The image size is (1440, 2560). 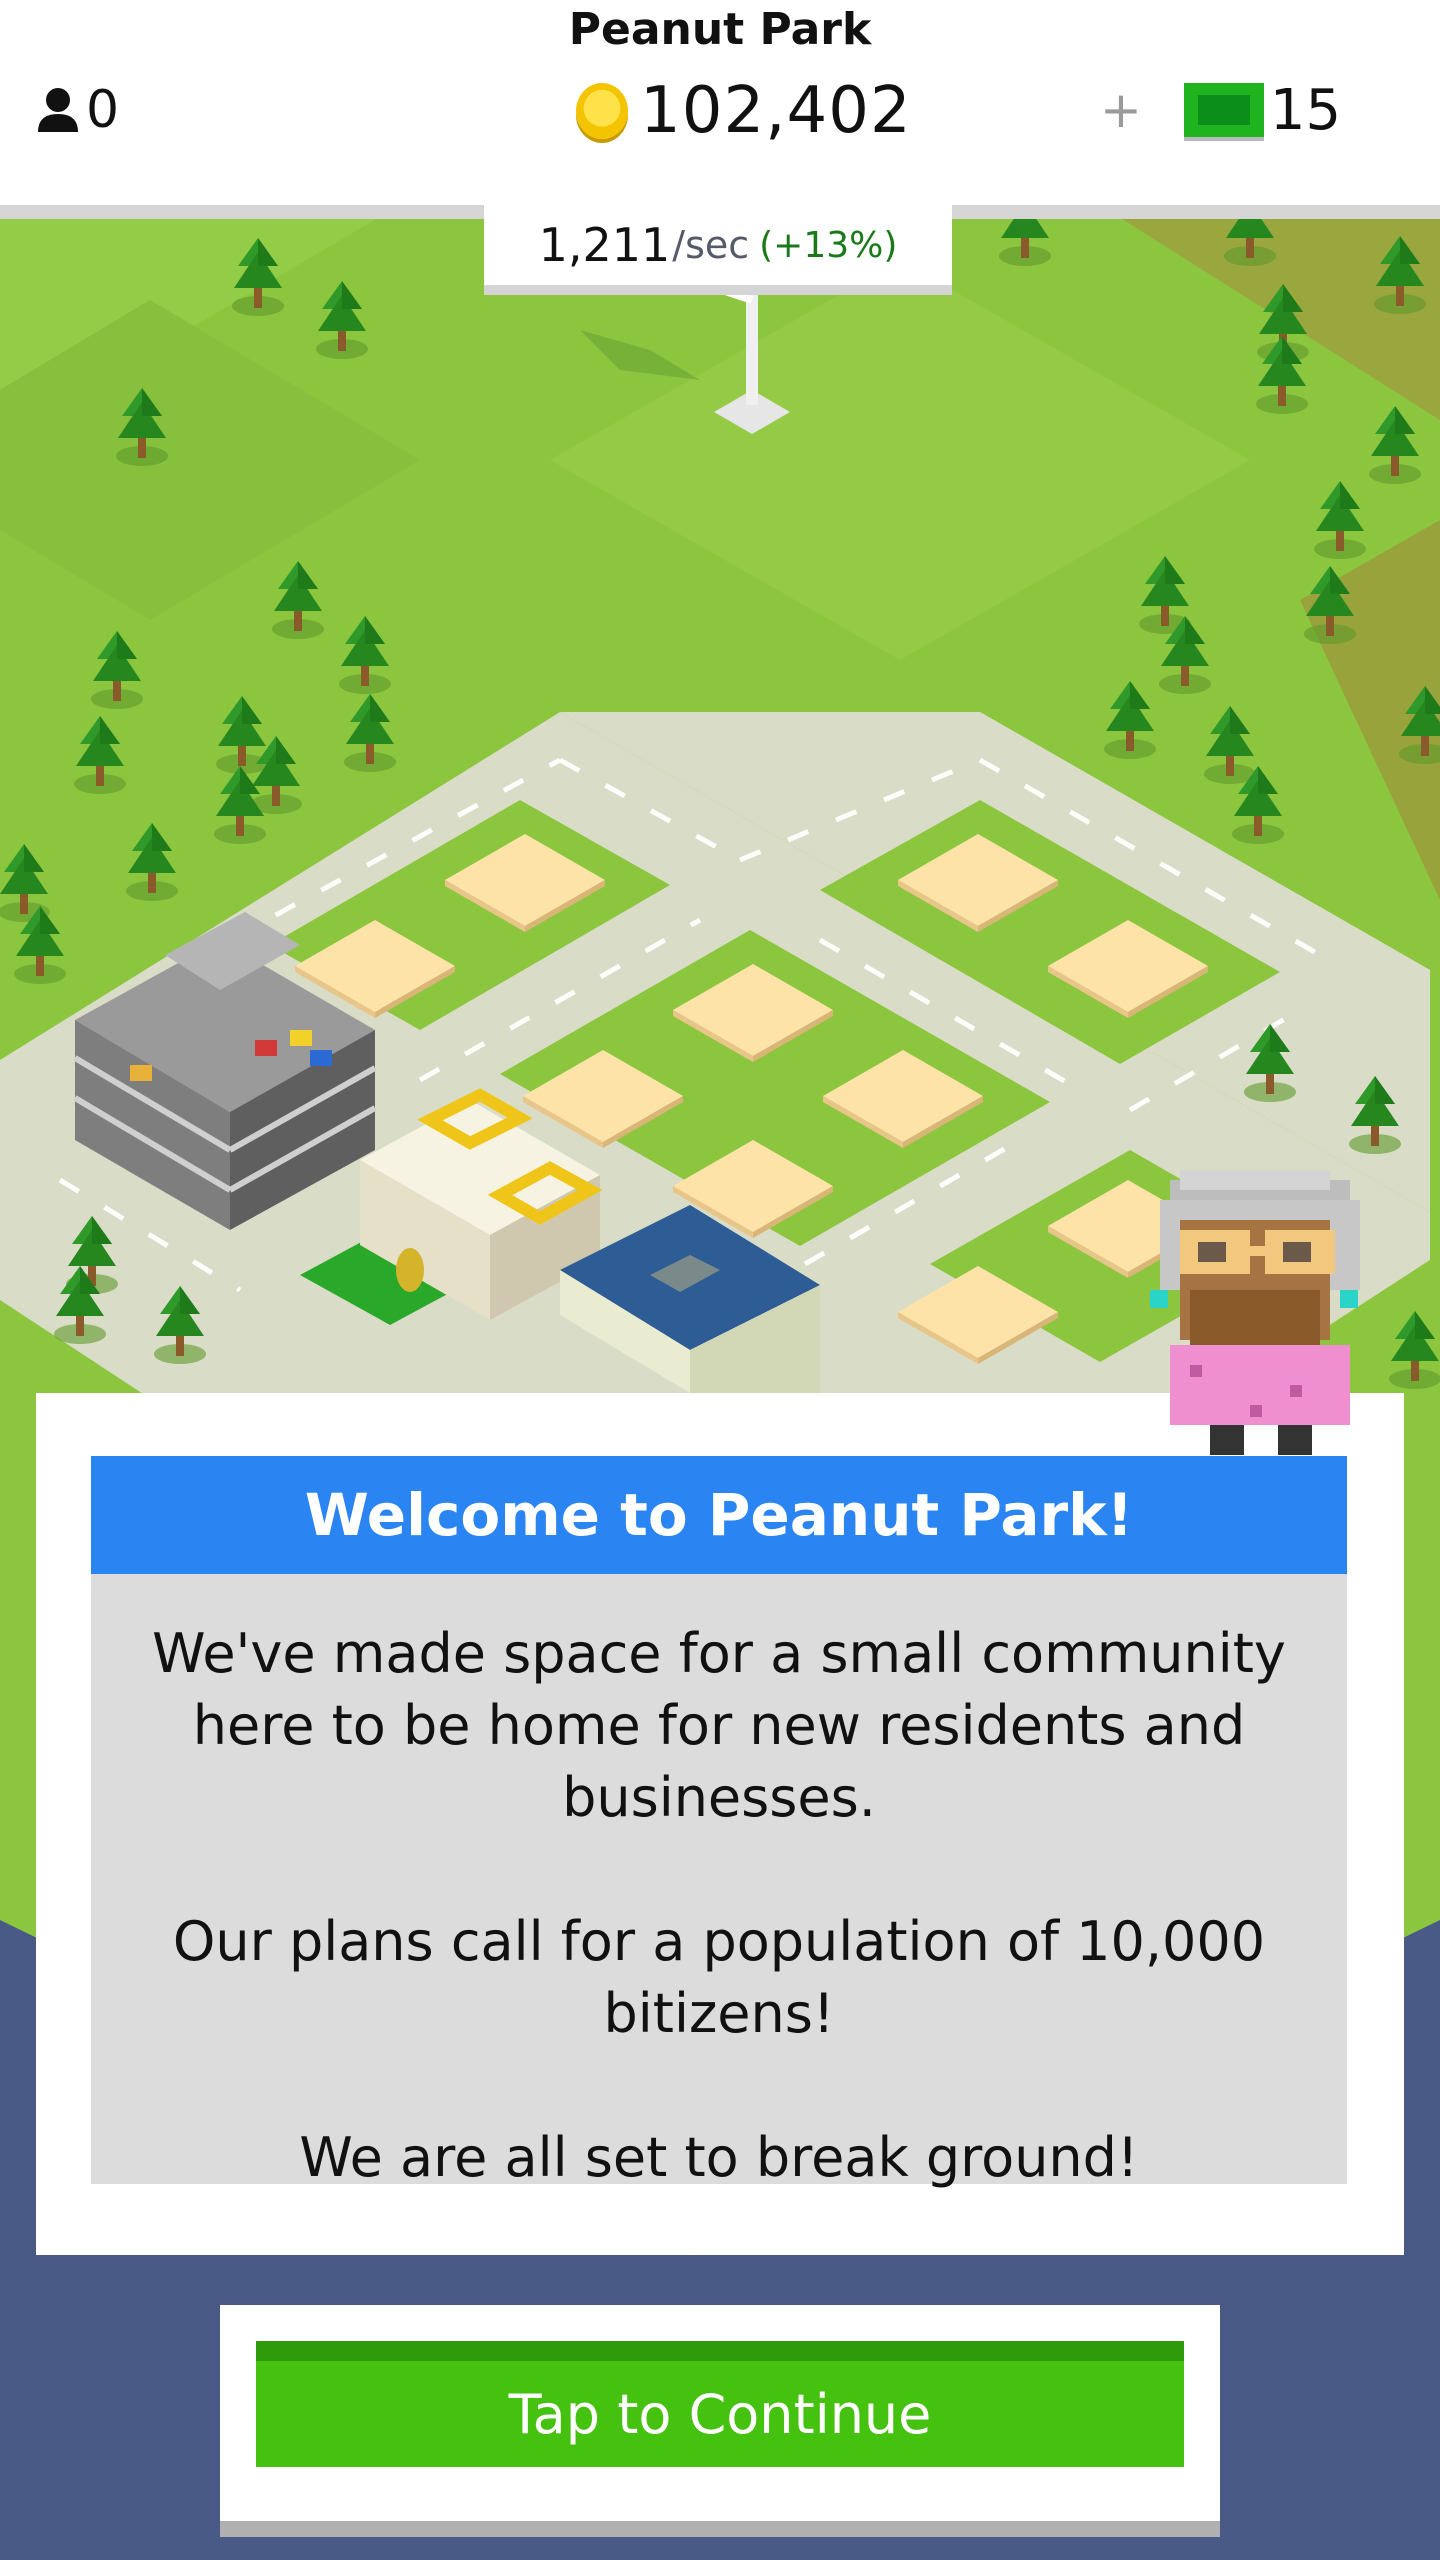 I want to click on income-rate-value: 1,211, so click(x=604, y=245).